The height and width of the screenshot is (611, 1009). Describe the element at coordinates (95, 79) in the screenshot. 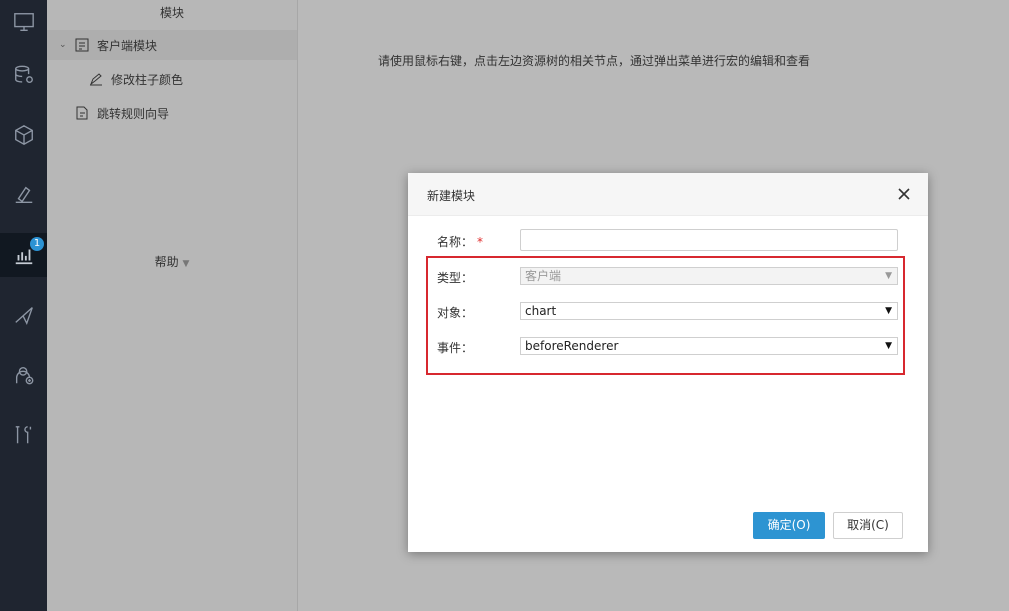

I see `edit-icon` at that location.